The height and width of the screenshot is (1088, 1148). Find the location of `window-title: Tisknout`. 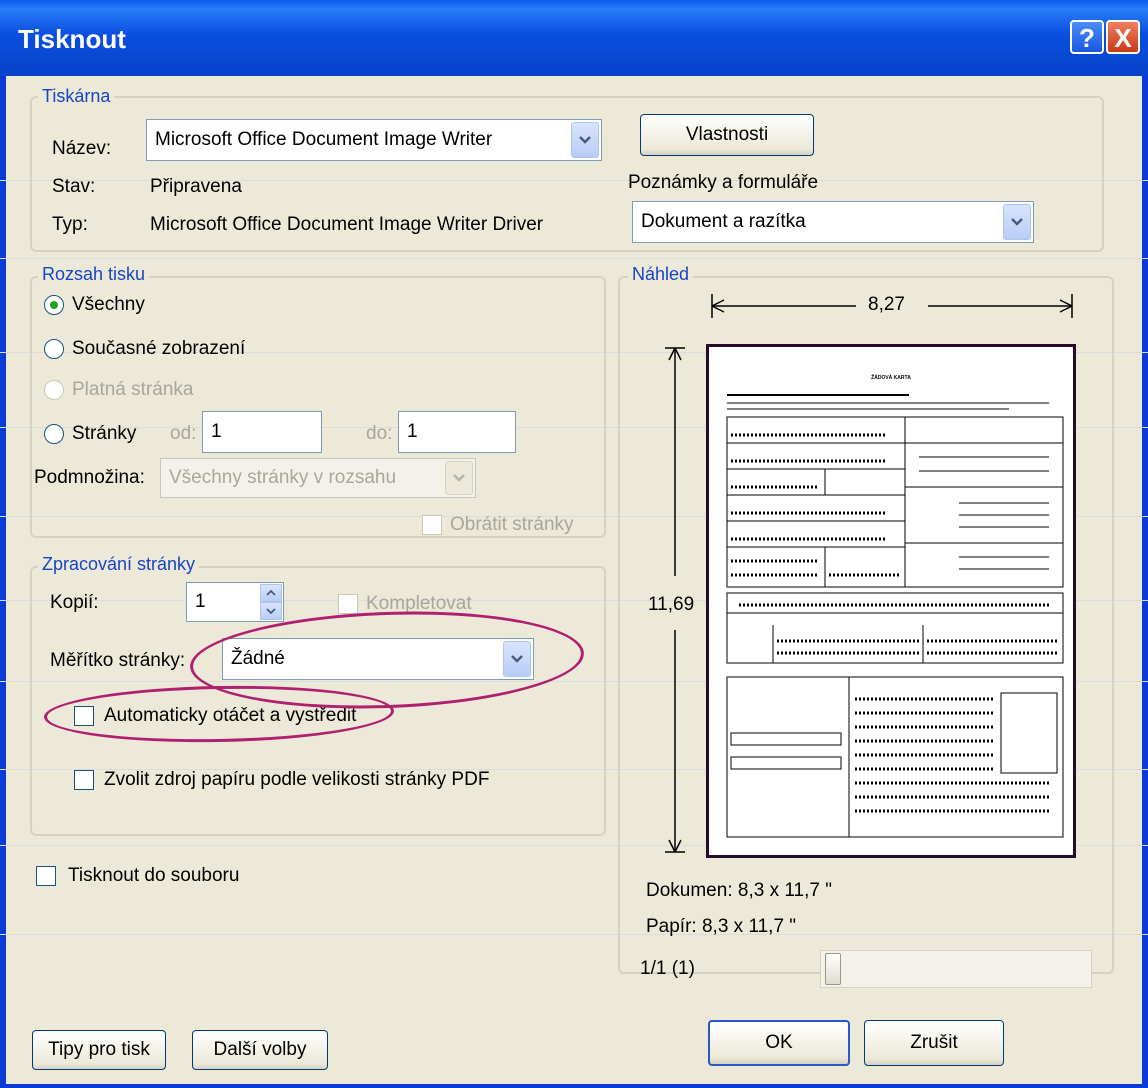

window-title: Tisknout is located at coordinates (72, 39).